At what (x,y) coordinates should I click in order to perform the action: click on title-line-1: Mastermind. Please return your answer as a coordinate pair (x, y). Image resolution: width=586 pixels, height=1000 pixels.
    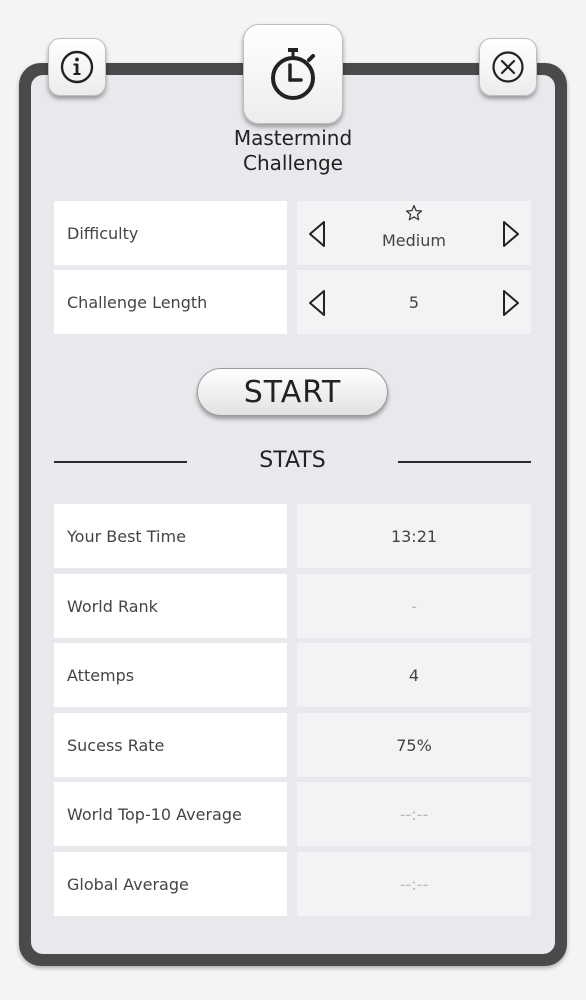
    Looking at the image, I should click on (293, 138).